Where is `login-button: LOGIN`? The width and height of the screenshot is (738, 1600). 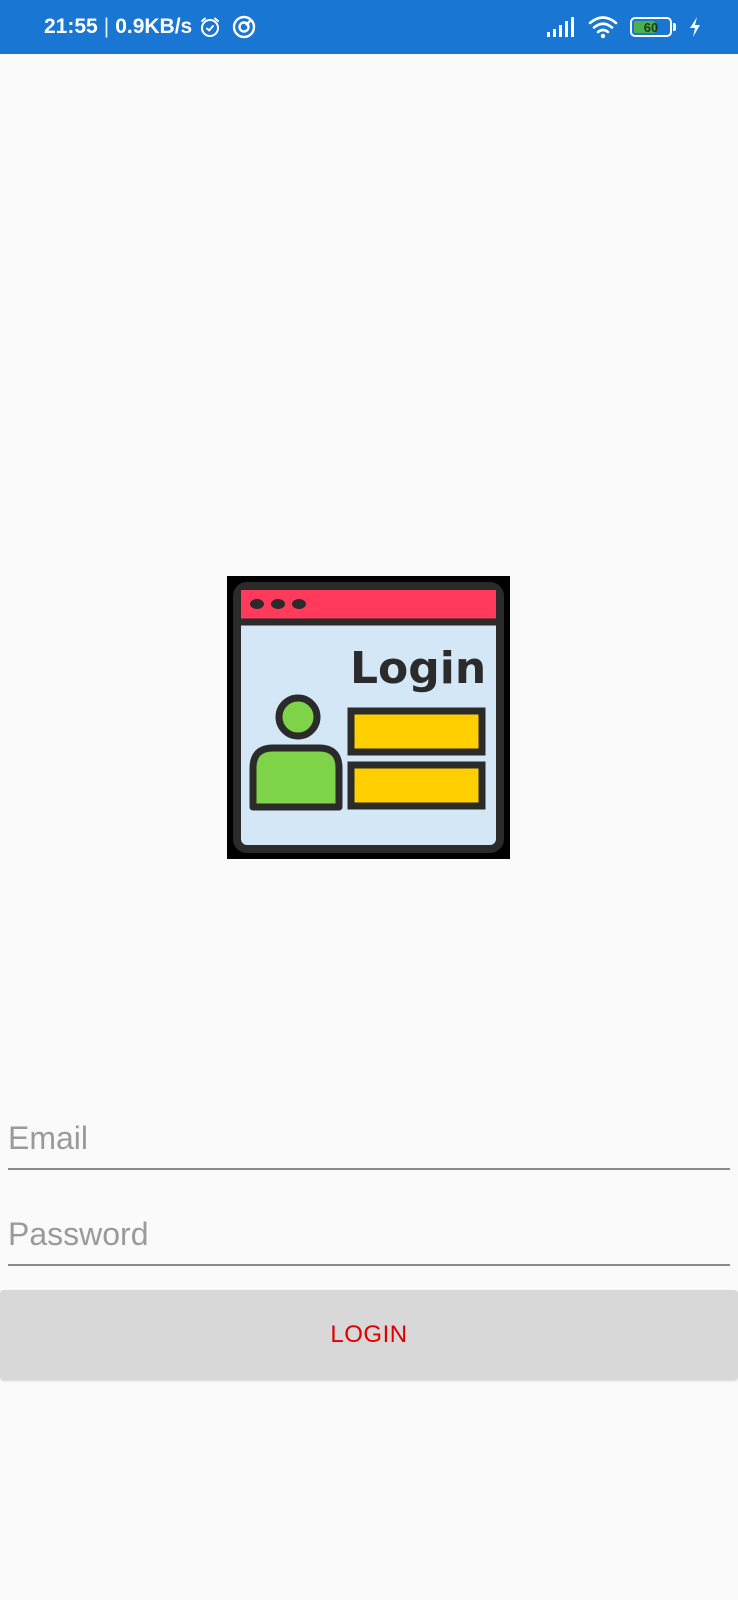 login-button: LOGIN is located at coordinates (369, 1335).